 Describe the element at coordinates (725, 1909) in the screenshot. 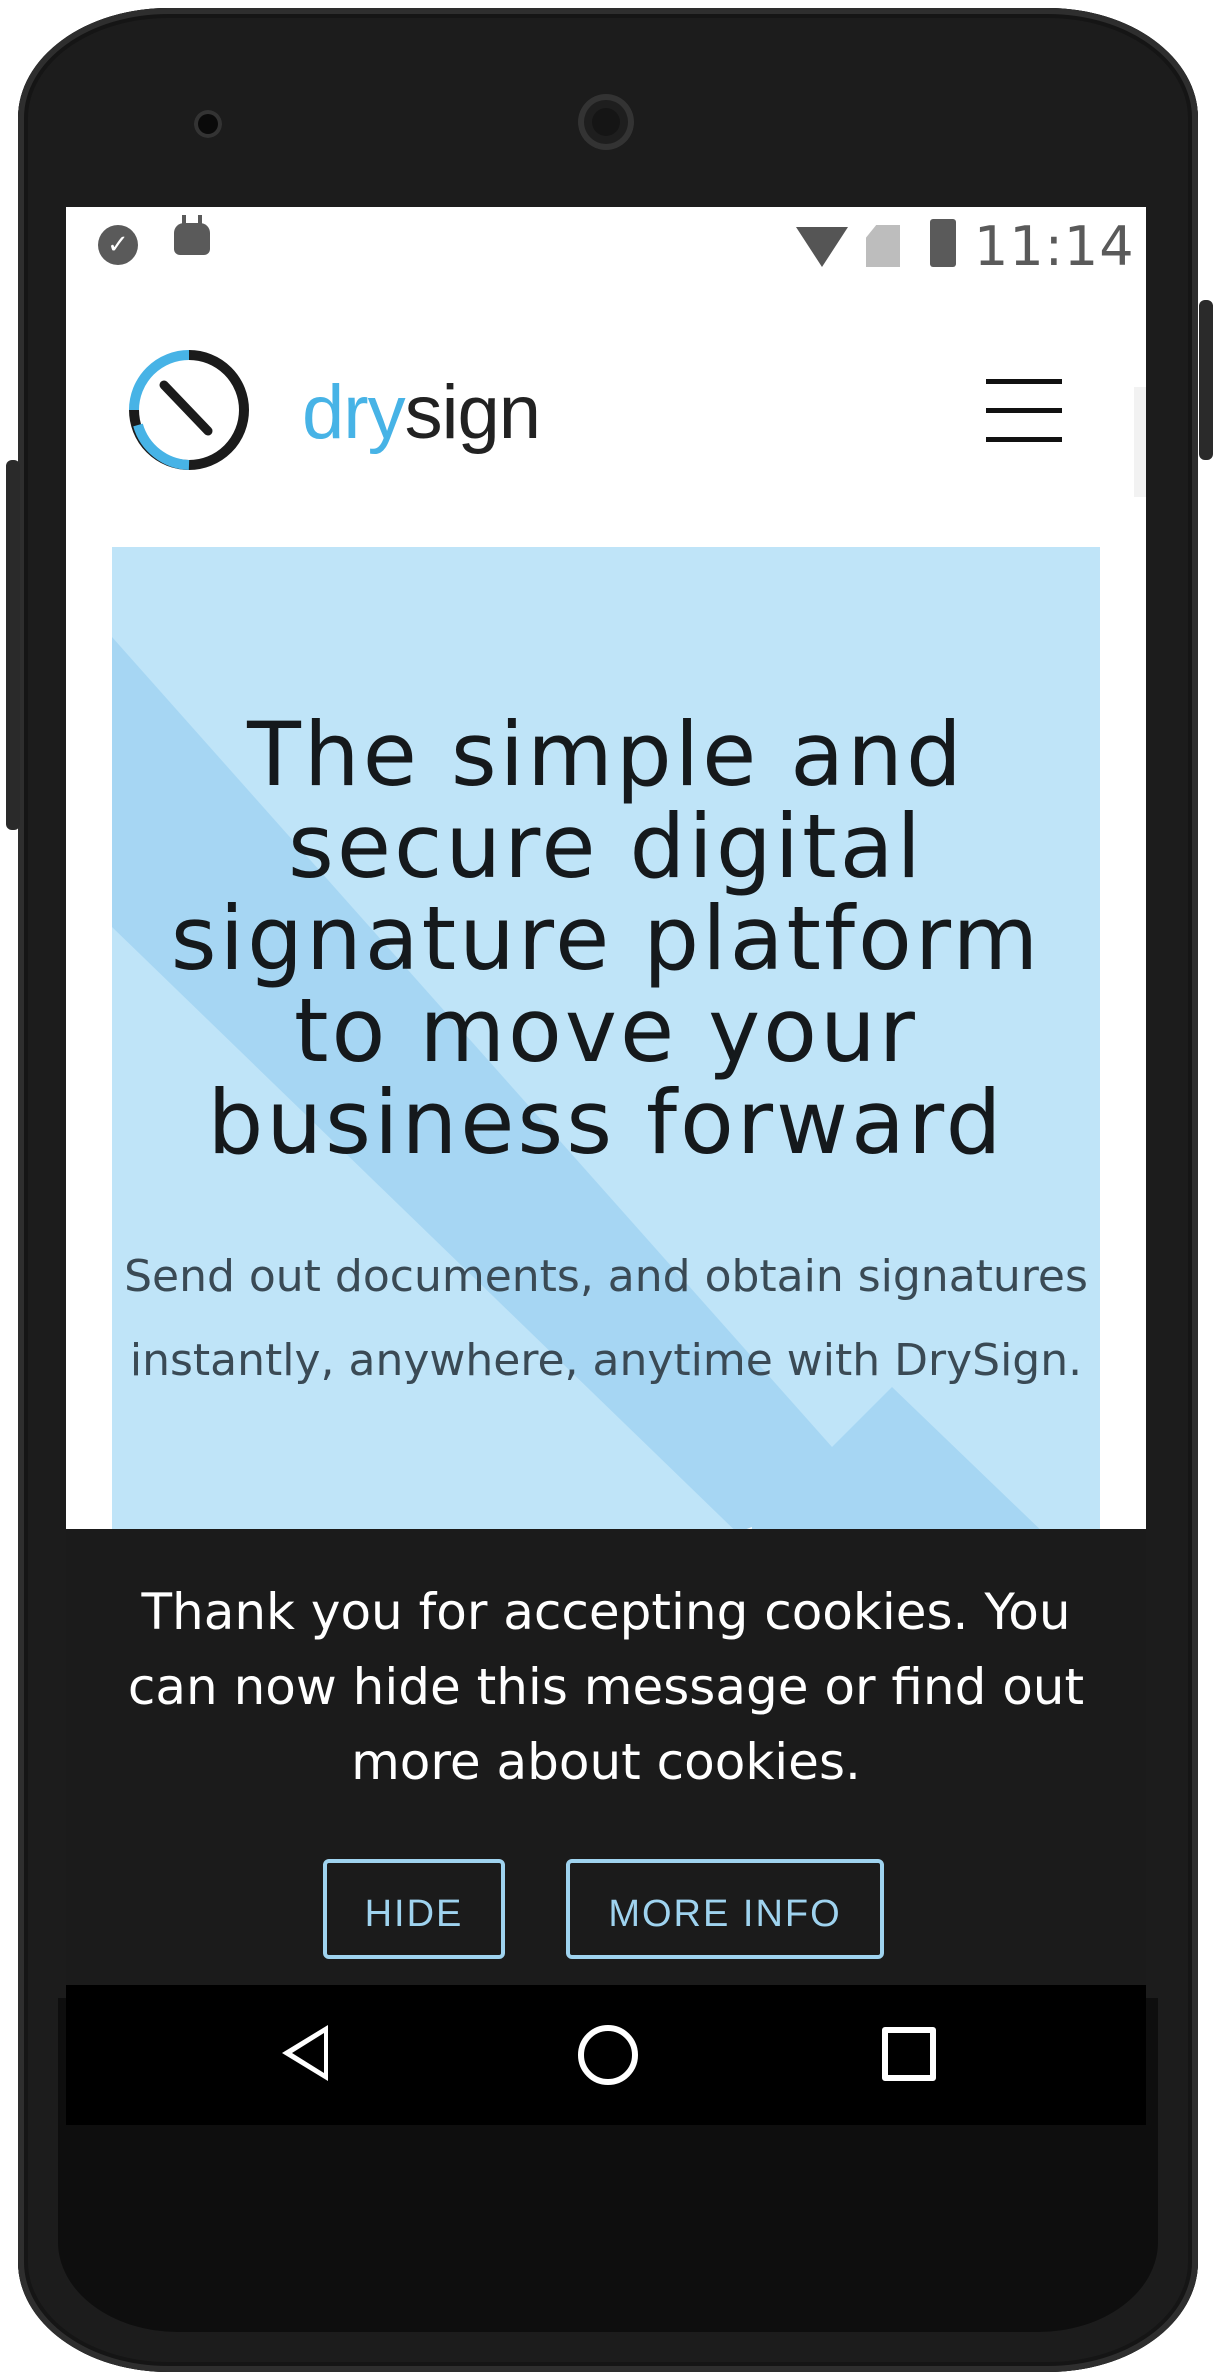

I see `more-info-button: MORE INFO` at that location.